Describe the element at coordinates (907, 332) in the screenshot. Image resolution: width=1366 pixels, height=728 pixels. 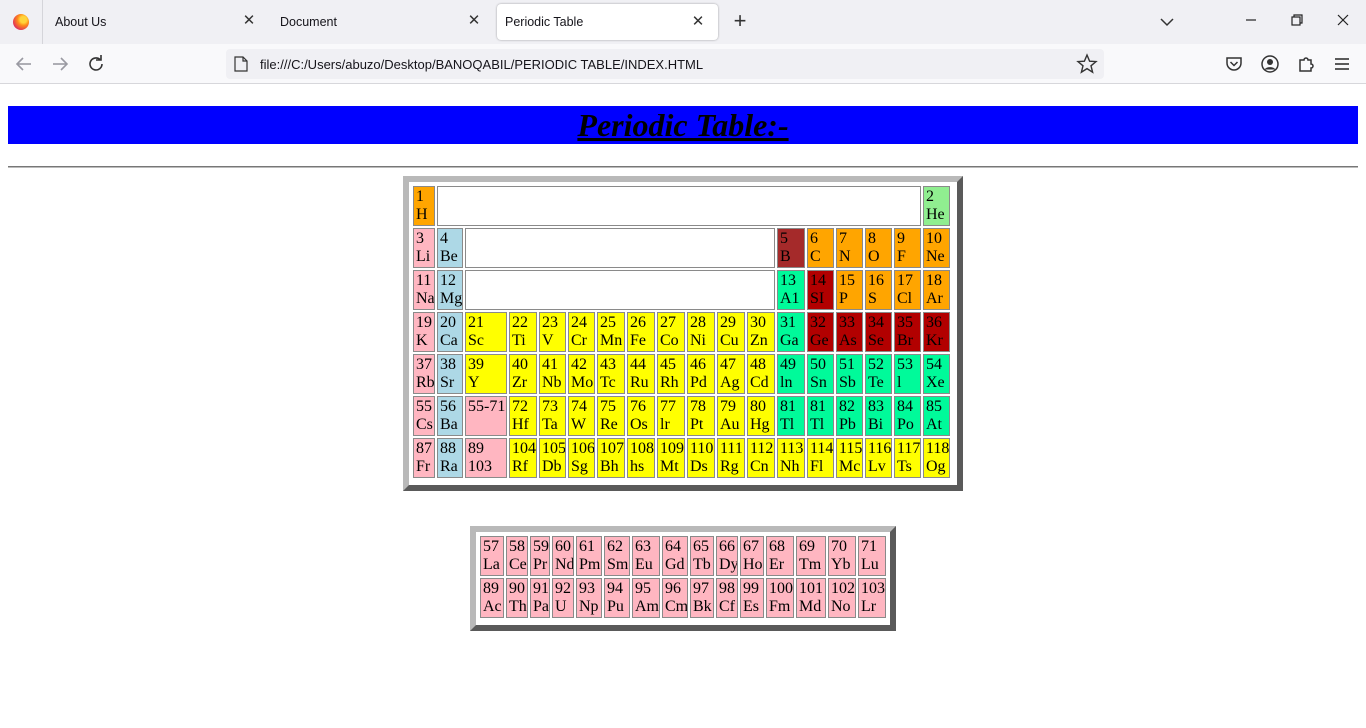
I see `element-cell: 35 Br` at that location.